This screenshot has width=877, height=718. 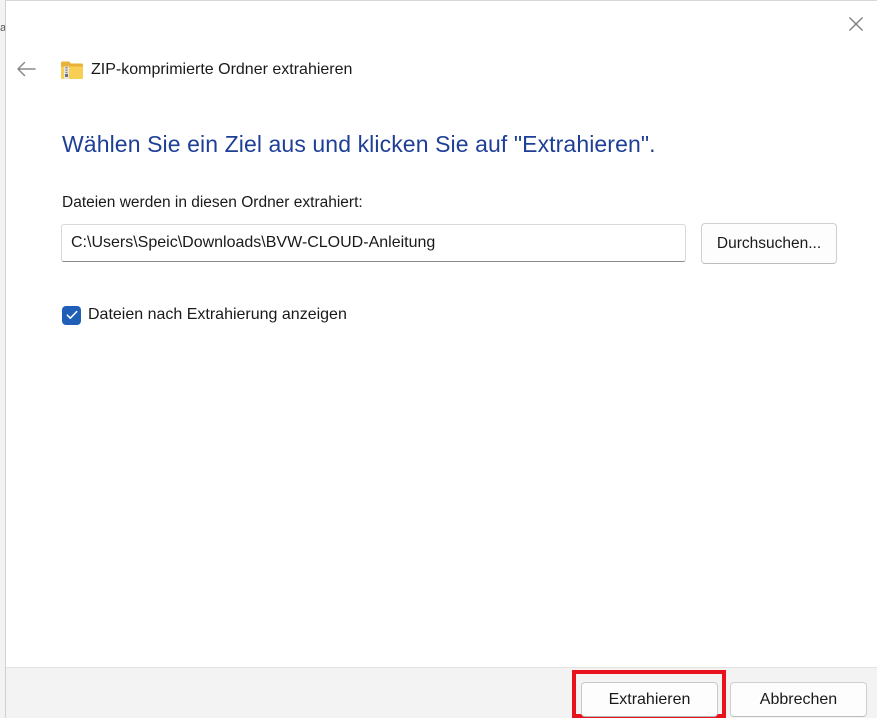 I want to click on back-button, so click(x=26, y=69).